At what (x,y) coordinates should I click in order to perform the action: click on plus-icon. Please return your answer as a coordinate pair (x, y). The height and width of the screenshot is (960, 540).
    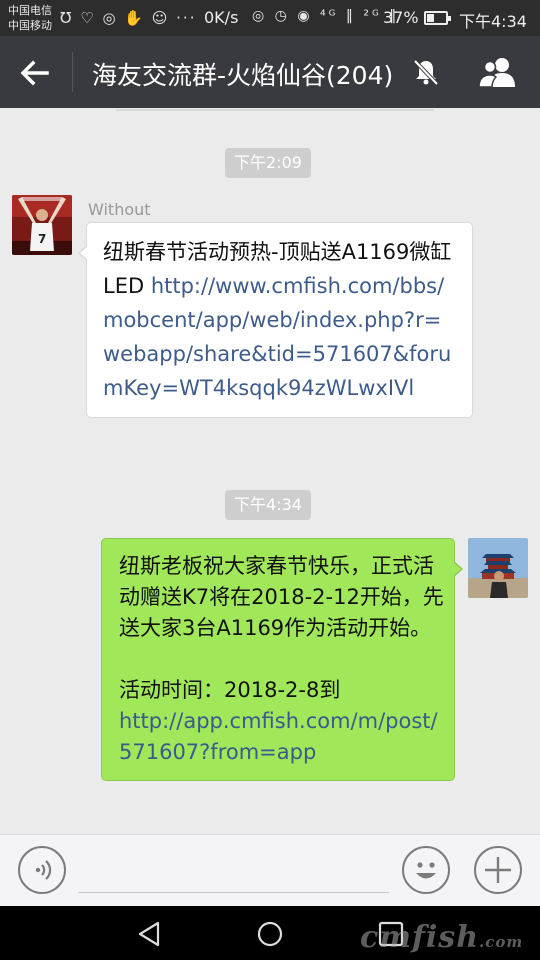
    Looking at the image, I should click on (498, 870).